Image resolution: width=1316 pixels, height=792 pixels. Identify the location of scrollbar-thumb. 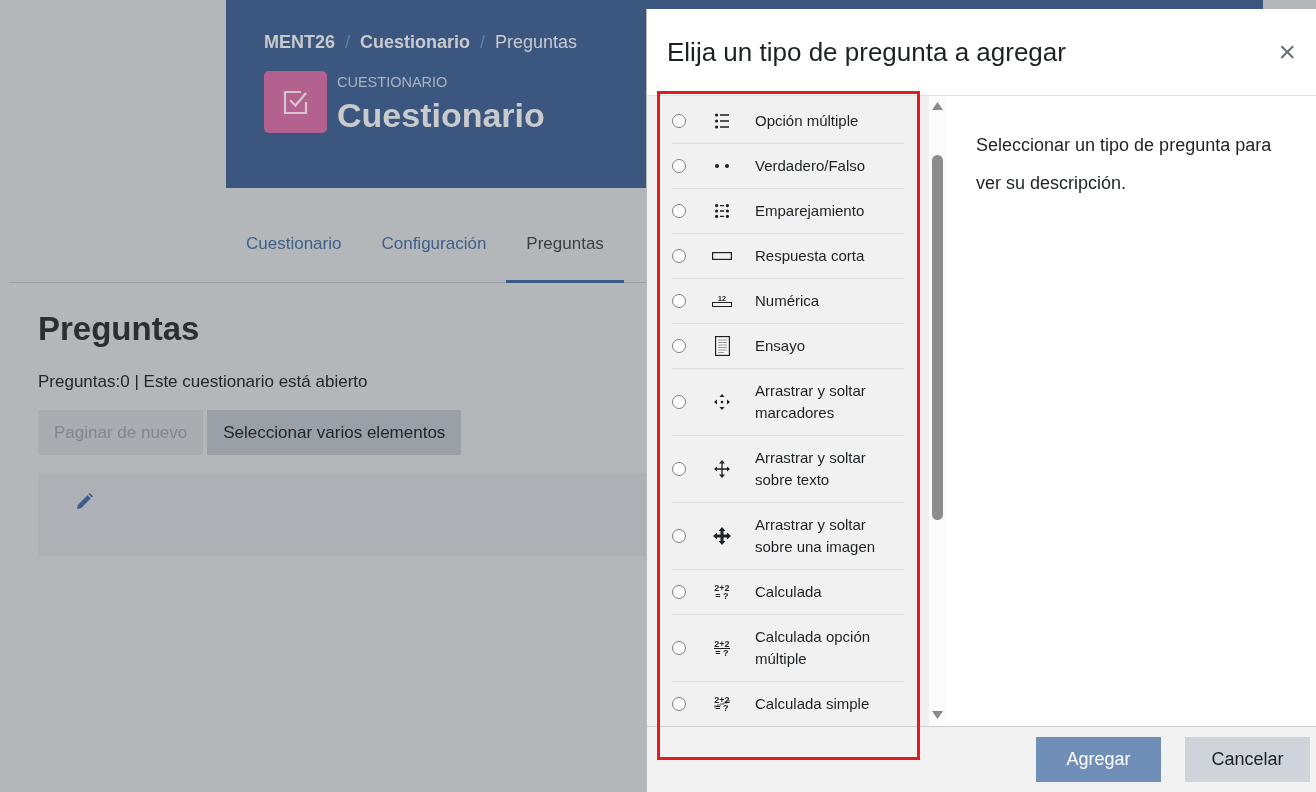
(937, 337).